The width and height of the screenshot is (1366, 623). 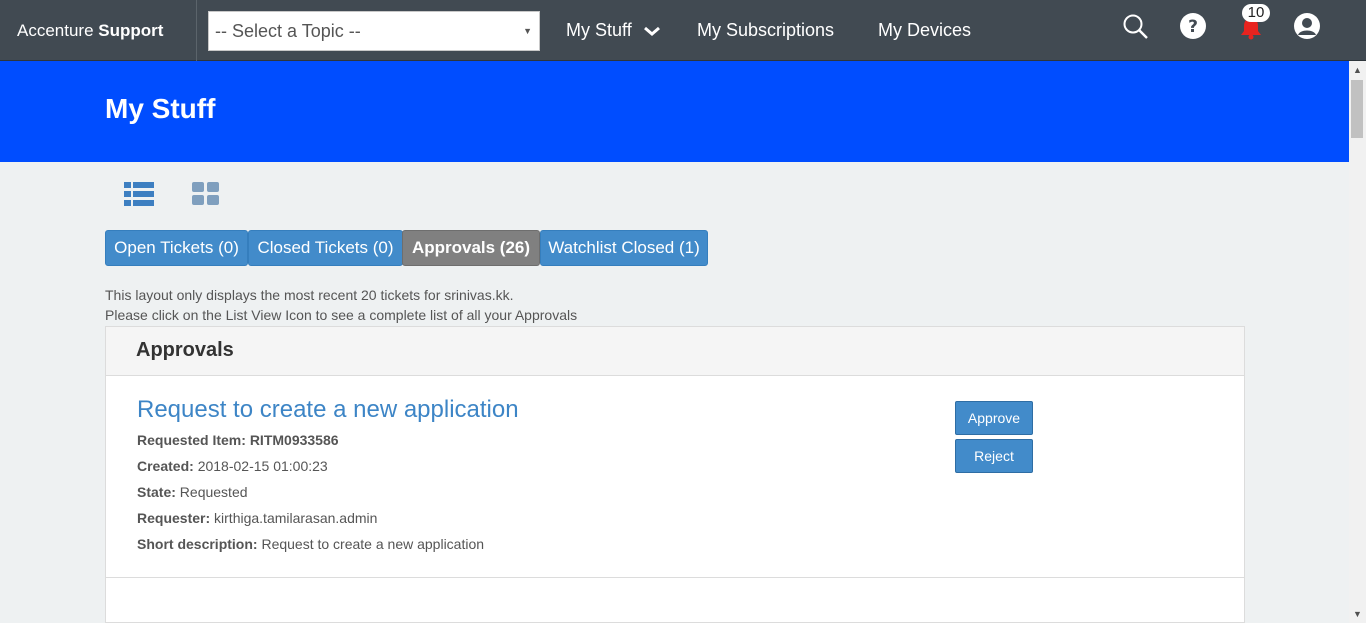 I want to click on nav-my-stuff: My Stuff, so click(x=613, y=30).